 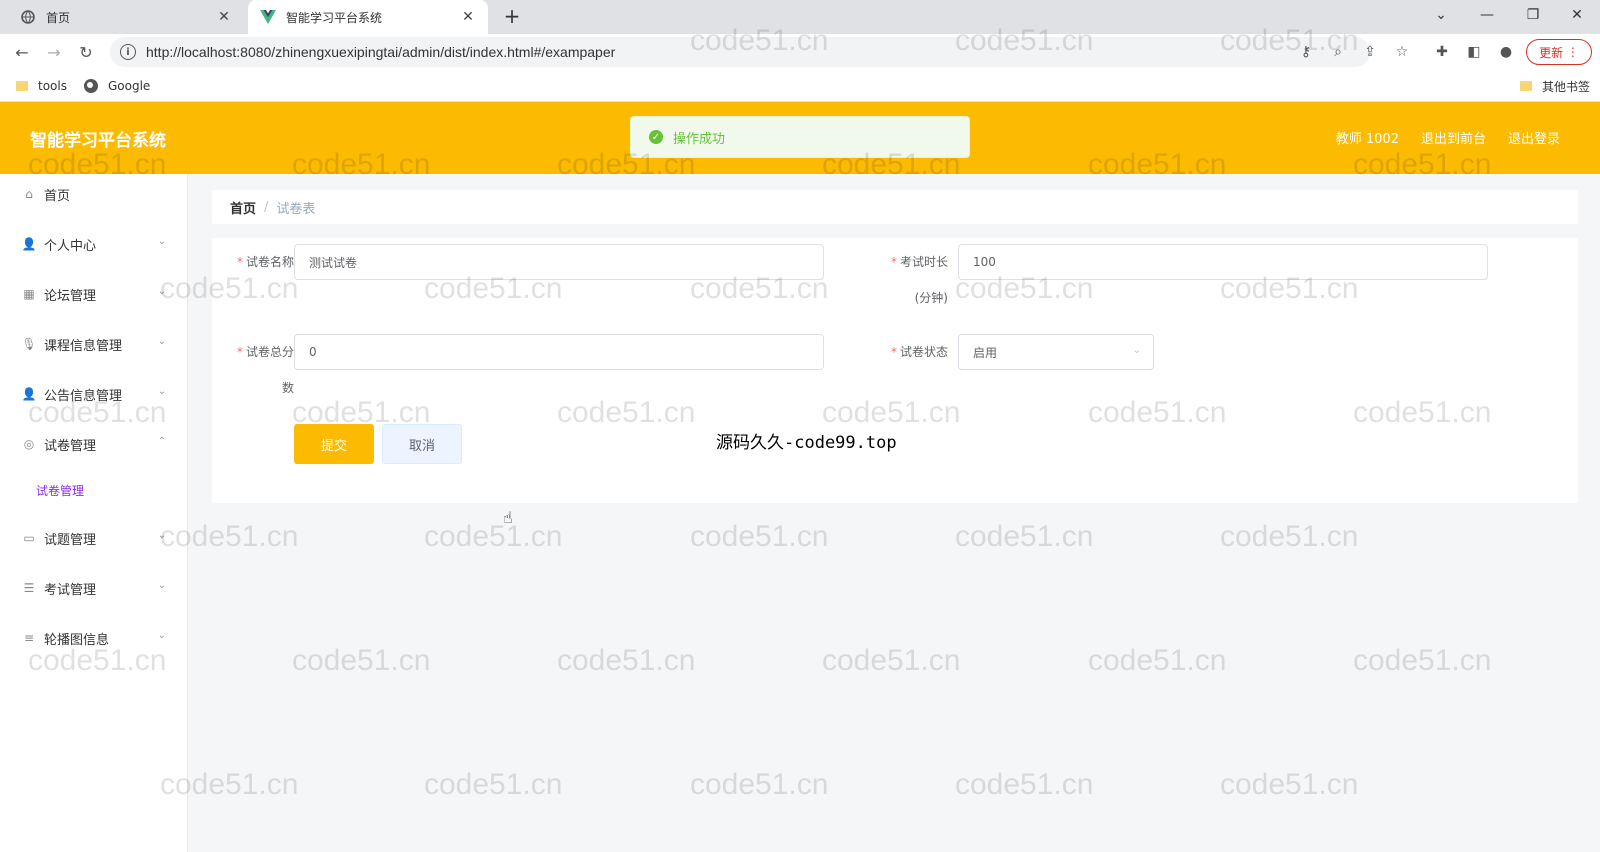 What do you see at coordinates (41, 86) in the screenshot?
I see `bookmark-tools: tools` at bounding box center [41, 86].